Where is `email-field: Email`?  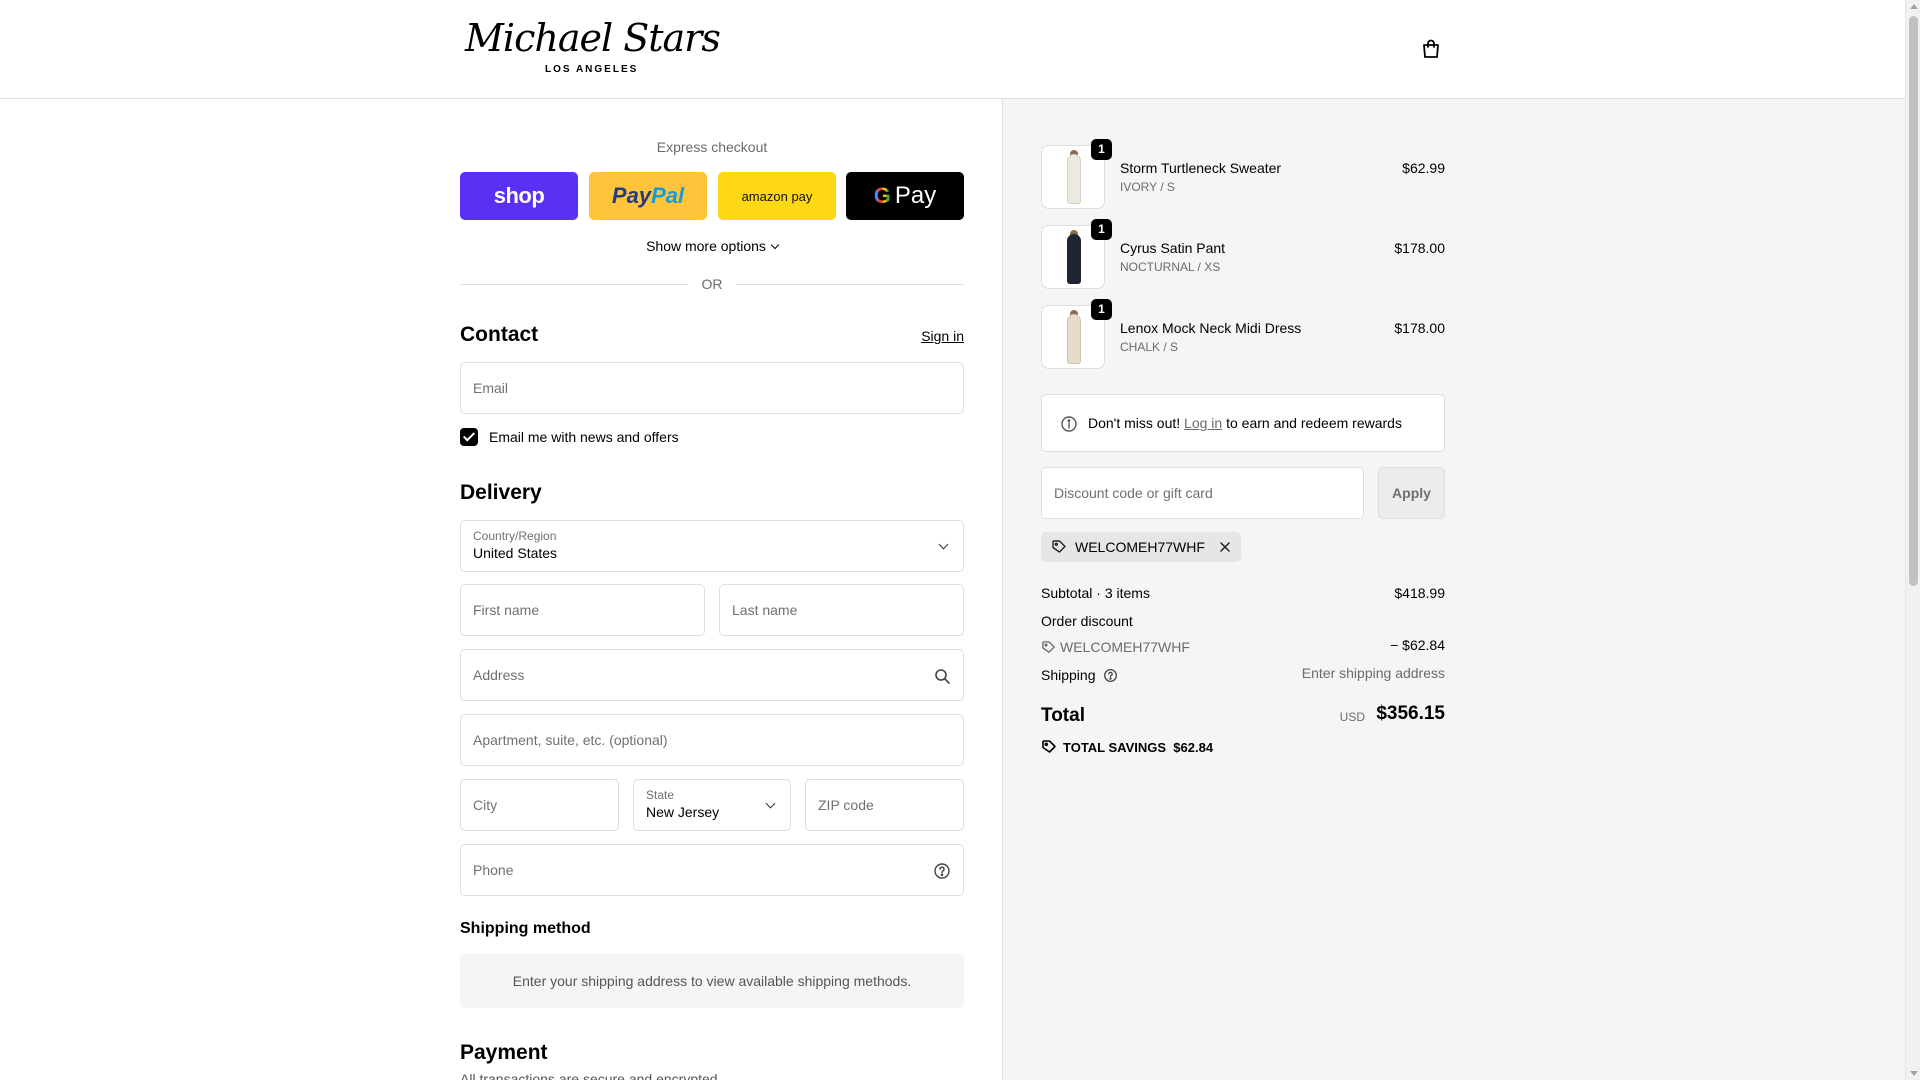
email-field: Email is located at coordinates (712, 388).